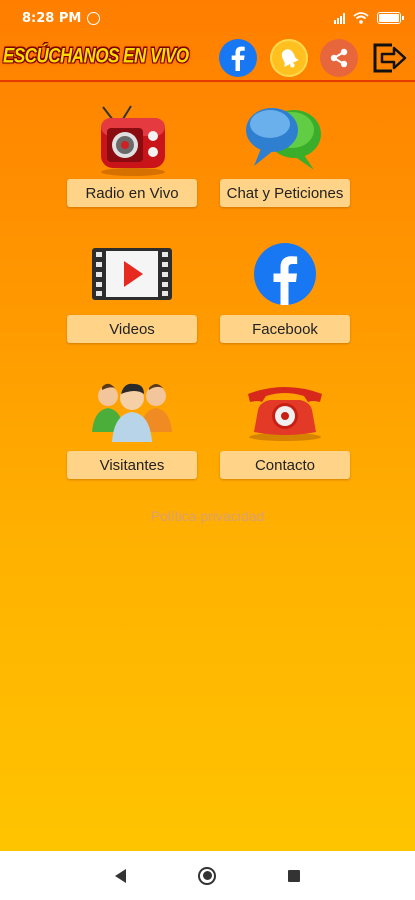 The image size is (415, 900). What do you see at coordinates (339, 18) in the screenshot?
I see `signal-icon` at bounding box center [339, 18].